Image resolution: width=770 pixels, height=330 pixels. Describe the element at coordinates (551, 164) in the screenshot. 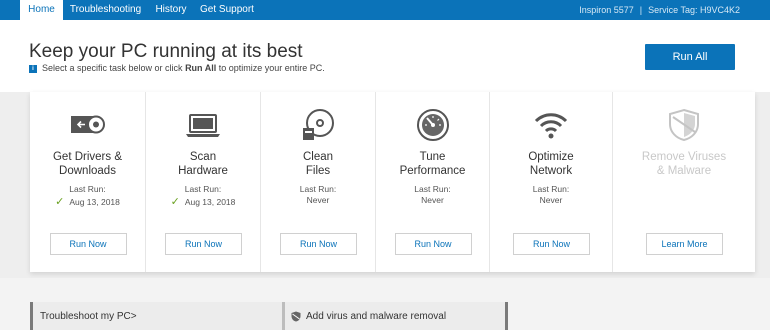

I see `card-title: Optimize Network` at that location.